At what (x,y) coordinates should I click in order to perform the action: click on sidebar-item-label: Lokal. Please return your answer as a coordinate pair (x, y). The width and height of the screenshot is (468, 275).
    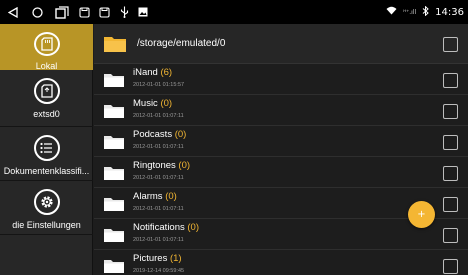
    Looking at the image, I should click on (46, 65).